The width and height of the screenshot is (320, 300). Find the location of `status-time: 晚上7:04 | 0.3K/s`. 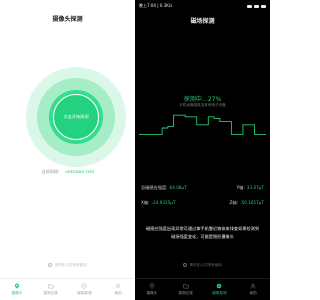

status-time: 晚上7:04 | 0.3K/s is located at coordinates (156, 5).